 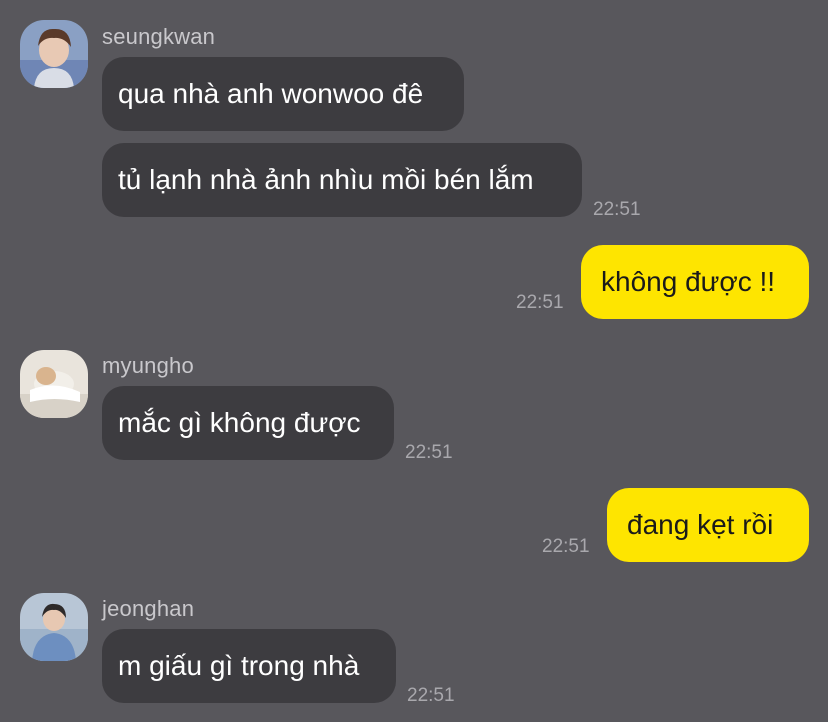 I want to click on avatar-seungkwan, so click(x=54, y=54).